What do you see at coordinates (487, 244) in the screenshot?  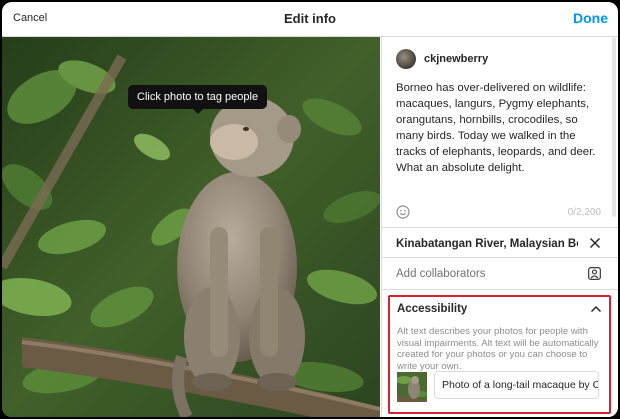 I see `location-field: Kinabatangan River, Malaysian Bor` at bounding box center [487, 244].